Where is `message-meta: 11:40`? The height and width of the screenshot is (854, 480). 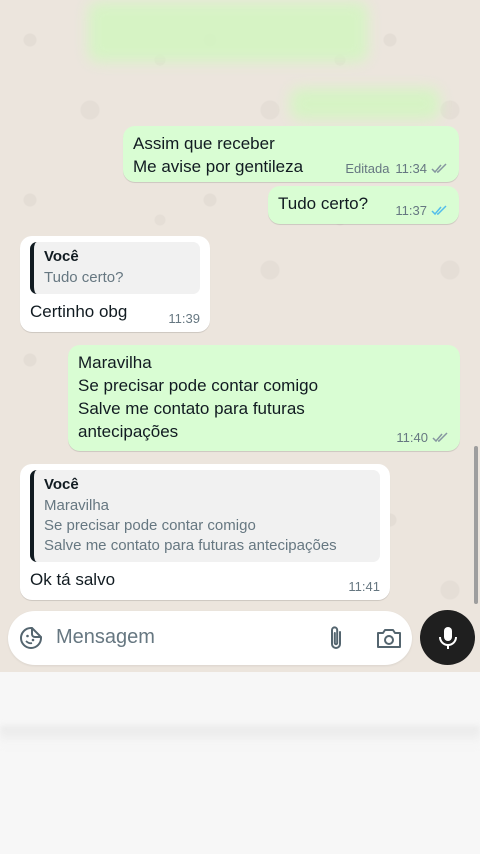
message-meta: 11:40 is located at coordinates (423, 437).